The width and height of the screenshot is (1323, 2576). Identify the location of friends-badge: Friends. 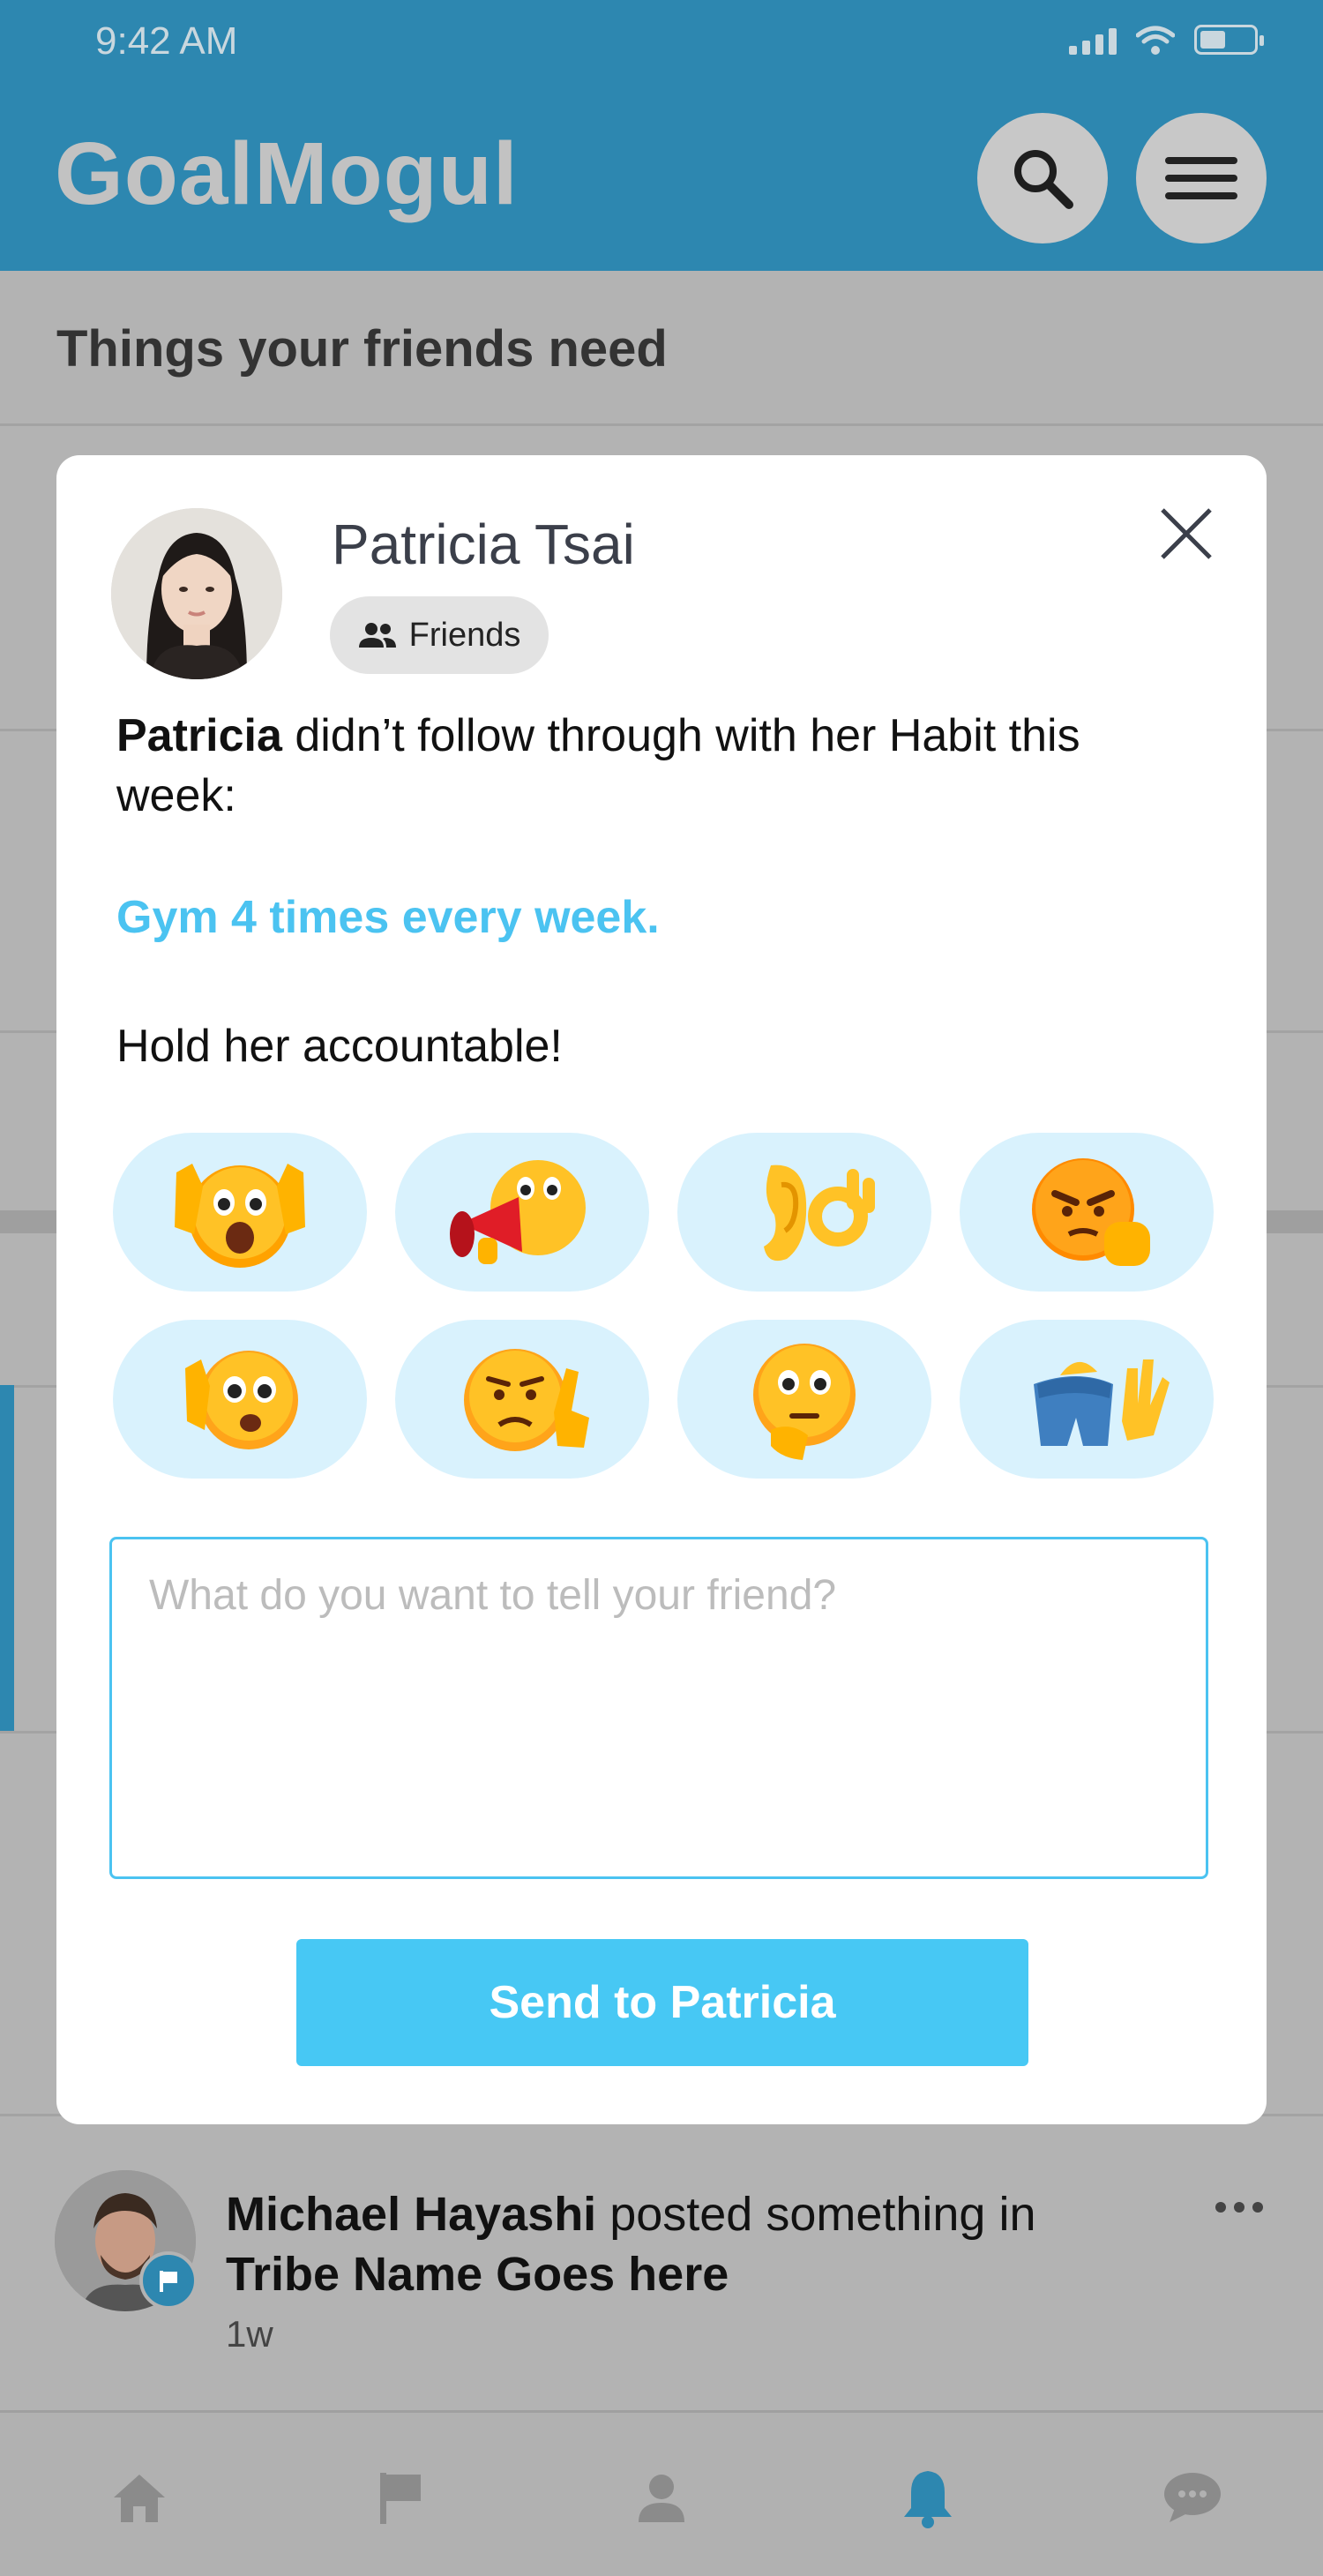
(439, 635).